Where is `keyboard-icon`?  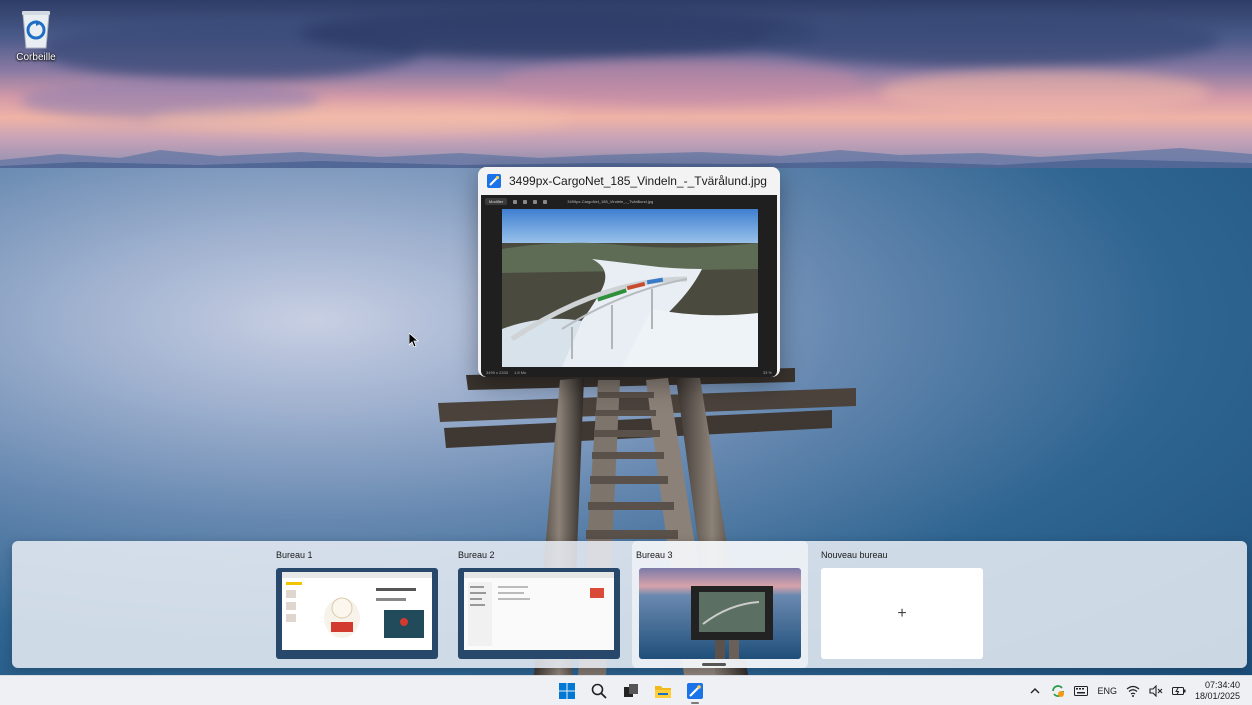
keyboard-icon is located at coordinates (1081, 691).